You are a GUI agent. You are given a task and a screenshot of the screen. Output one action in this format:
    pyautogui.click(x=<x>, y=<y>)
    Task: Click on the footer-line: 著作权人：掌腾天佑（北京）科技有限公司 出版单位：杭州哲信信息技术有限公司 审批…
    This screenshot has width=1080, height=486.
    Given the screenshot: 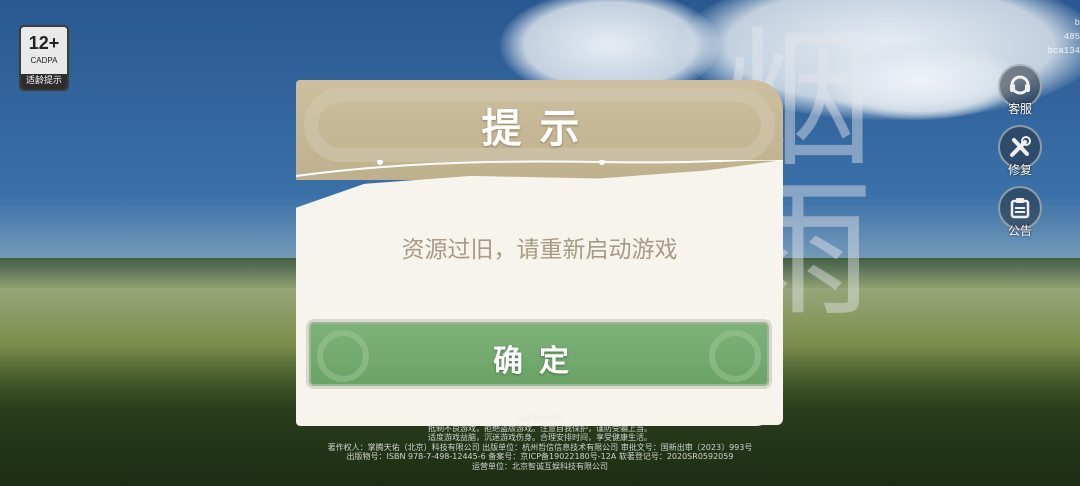 What is the action you would take?
    pyautogui.click(x=540, y=447)
    